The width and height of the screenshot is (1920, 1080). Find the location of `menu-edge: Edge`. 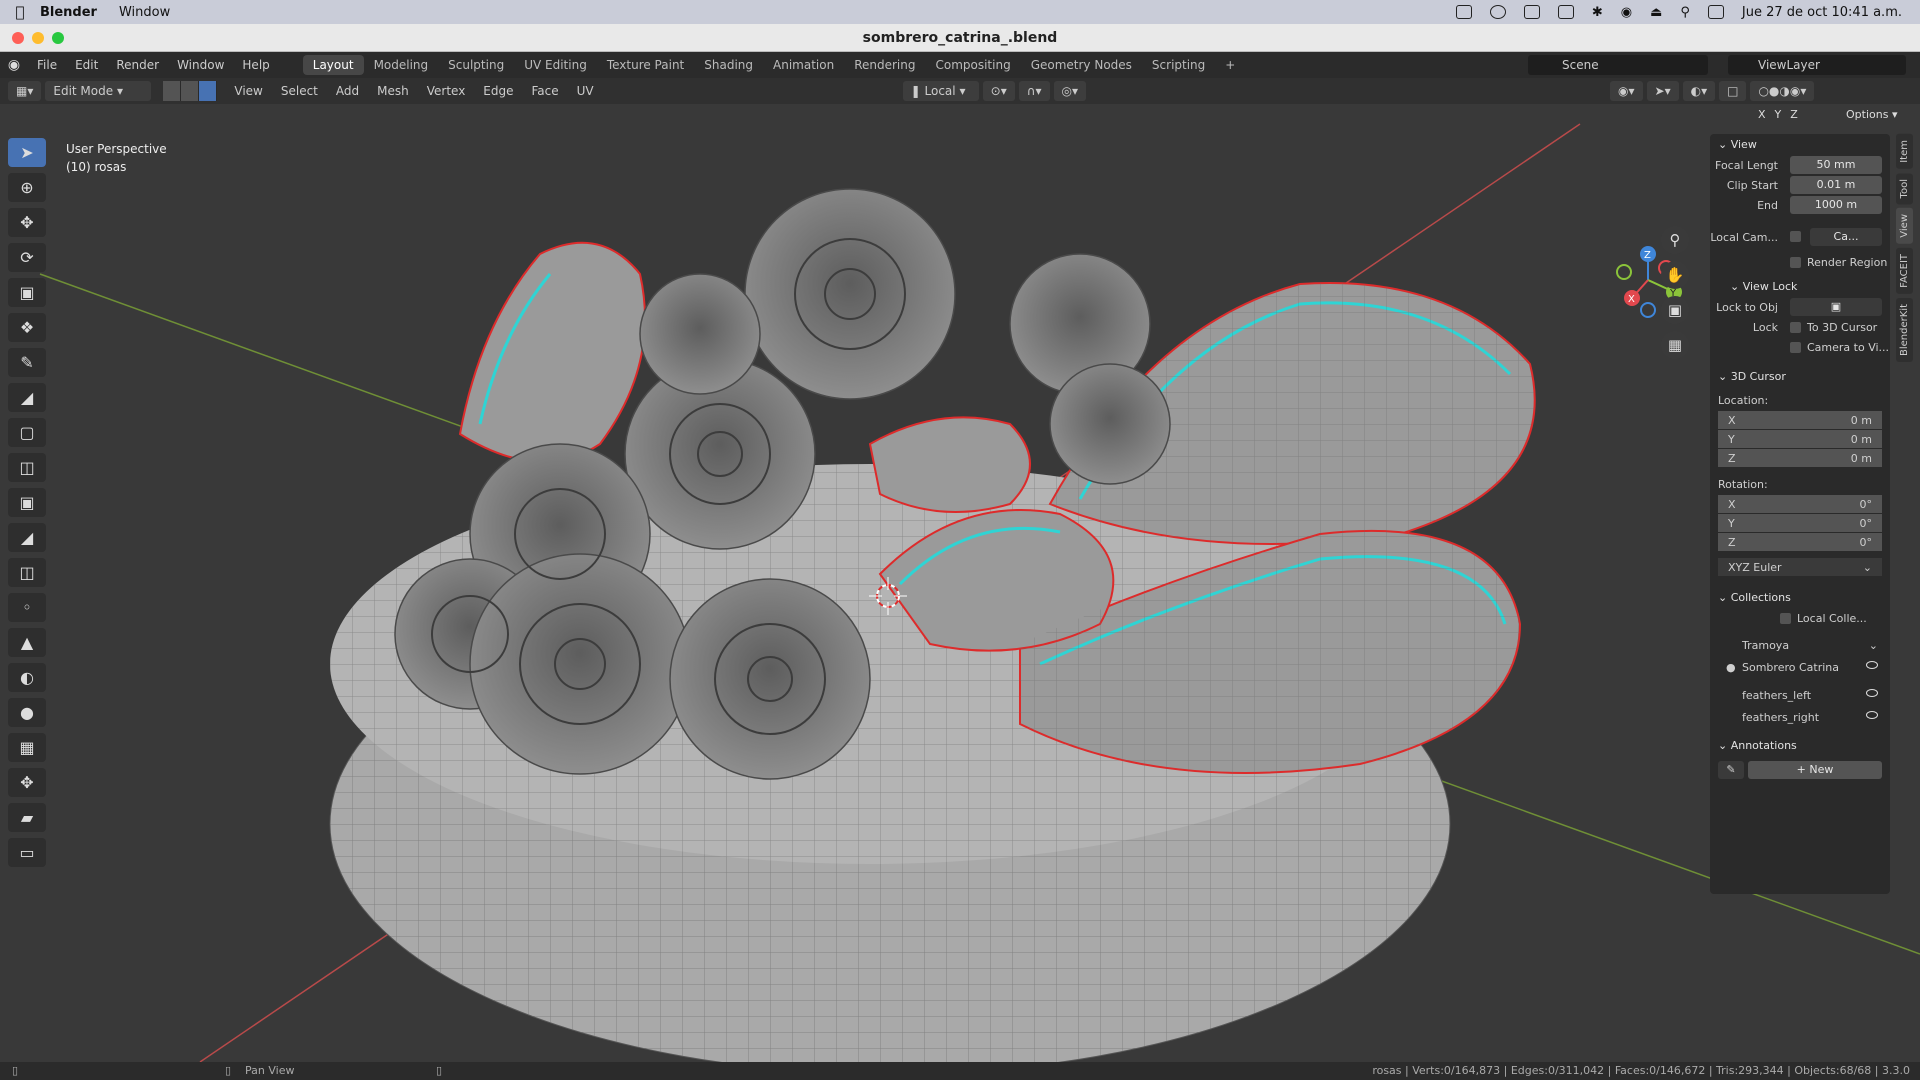

menu-edge: Edge is located at coordinates (498, 91).